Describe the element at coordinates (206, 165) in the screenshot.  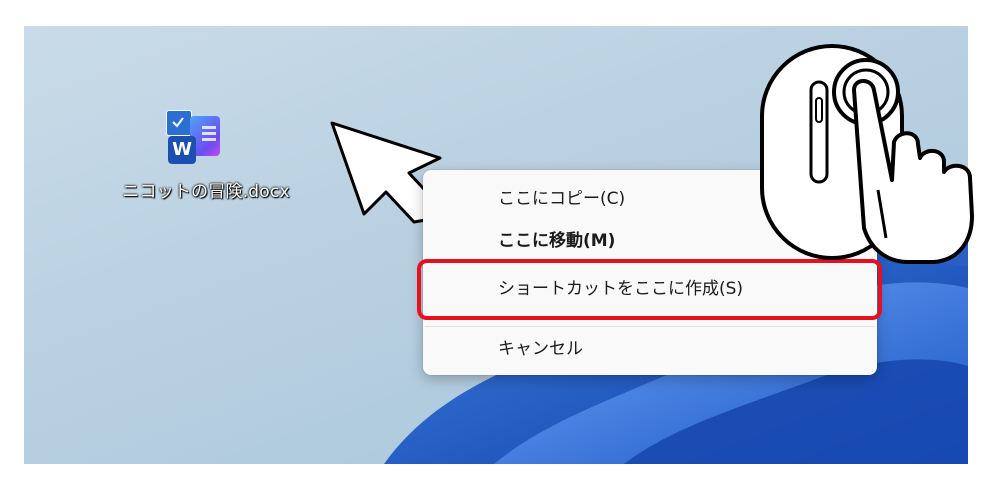
I see `desktop-file-item: W ニコットの冒険.docx` at that location.